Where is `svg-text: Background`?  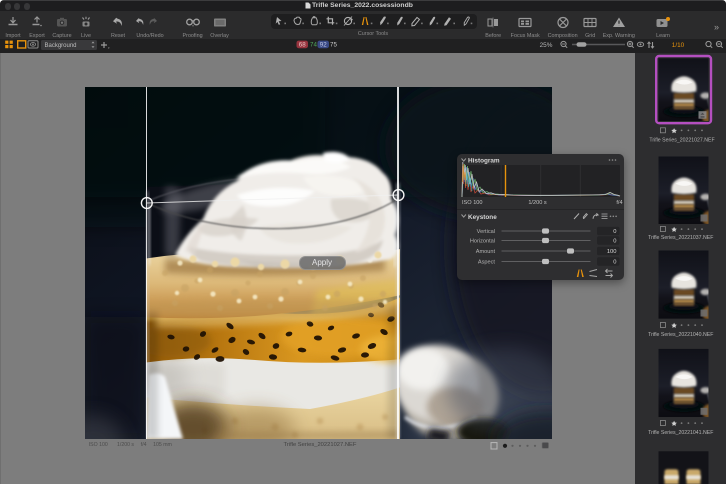 svg-text: Background is located at coordinates (61, 46).